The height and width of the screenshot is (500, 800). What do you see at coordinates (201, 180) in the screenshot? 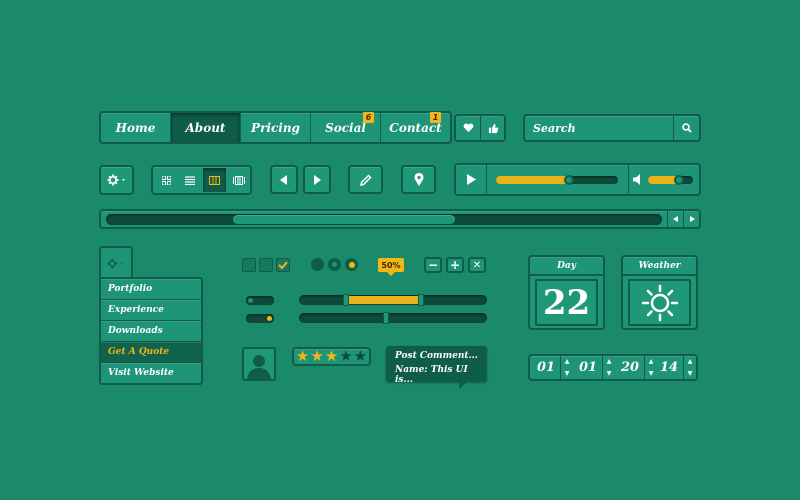
I see `view-toggle-group` at bounding box center [201, 180].